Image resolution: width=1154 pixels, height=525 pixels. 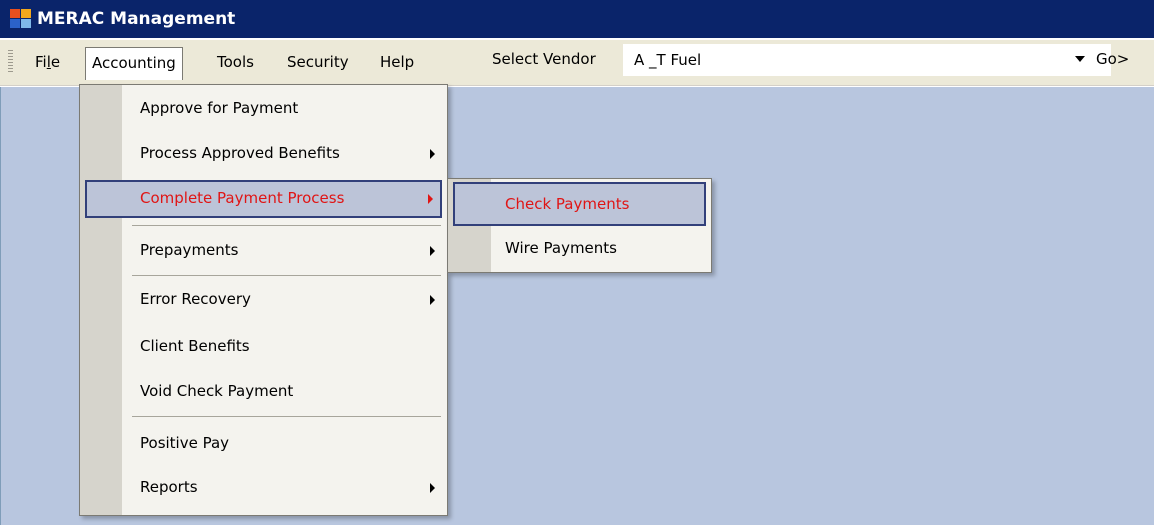 I want to click on menu-help: Help, so click(x=397, y=63).